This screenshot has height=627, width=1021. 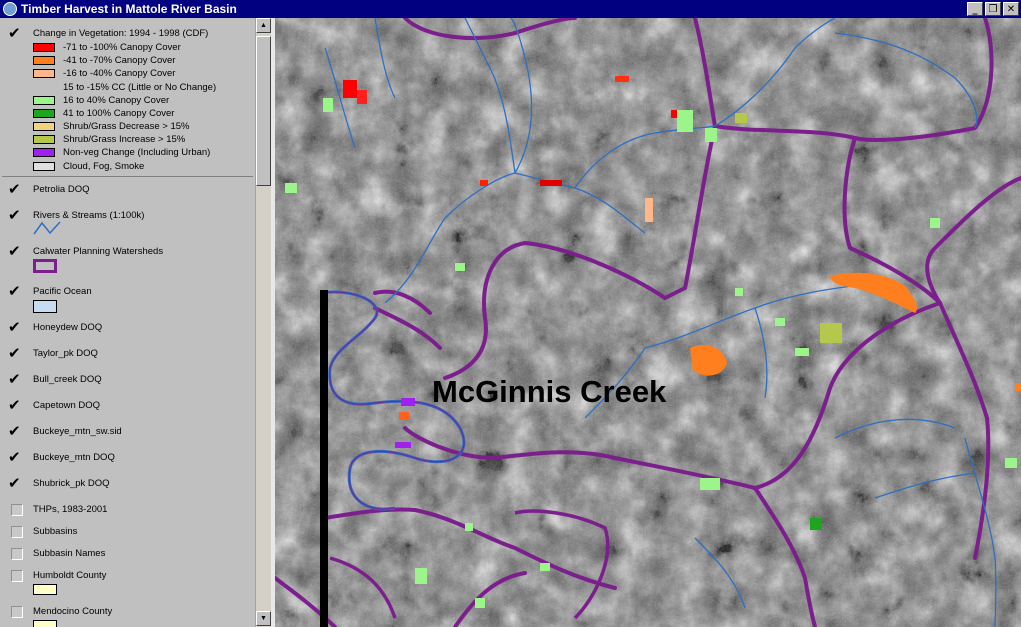 I want to click on layer-name-taylor-pk: Taylor_pk DOQ, so click(x=65, y=353).